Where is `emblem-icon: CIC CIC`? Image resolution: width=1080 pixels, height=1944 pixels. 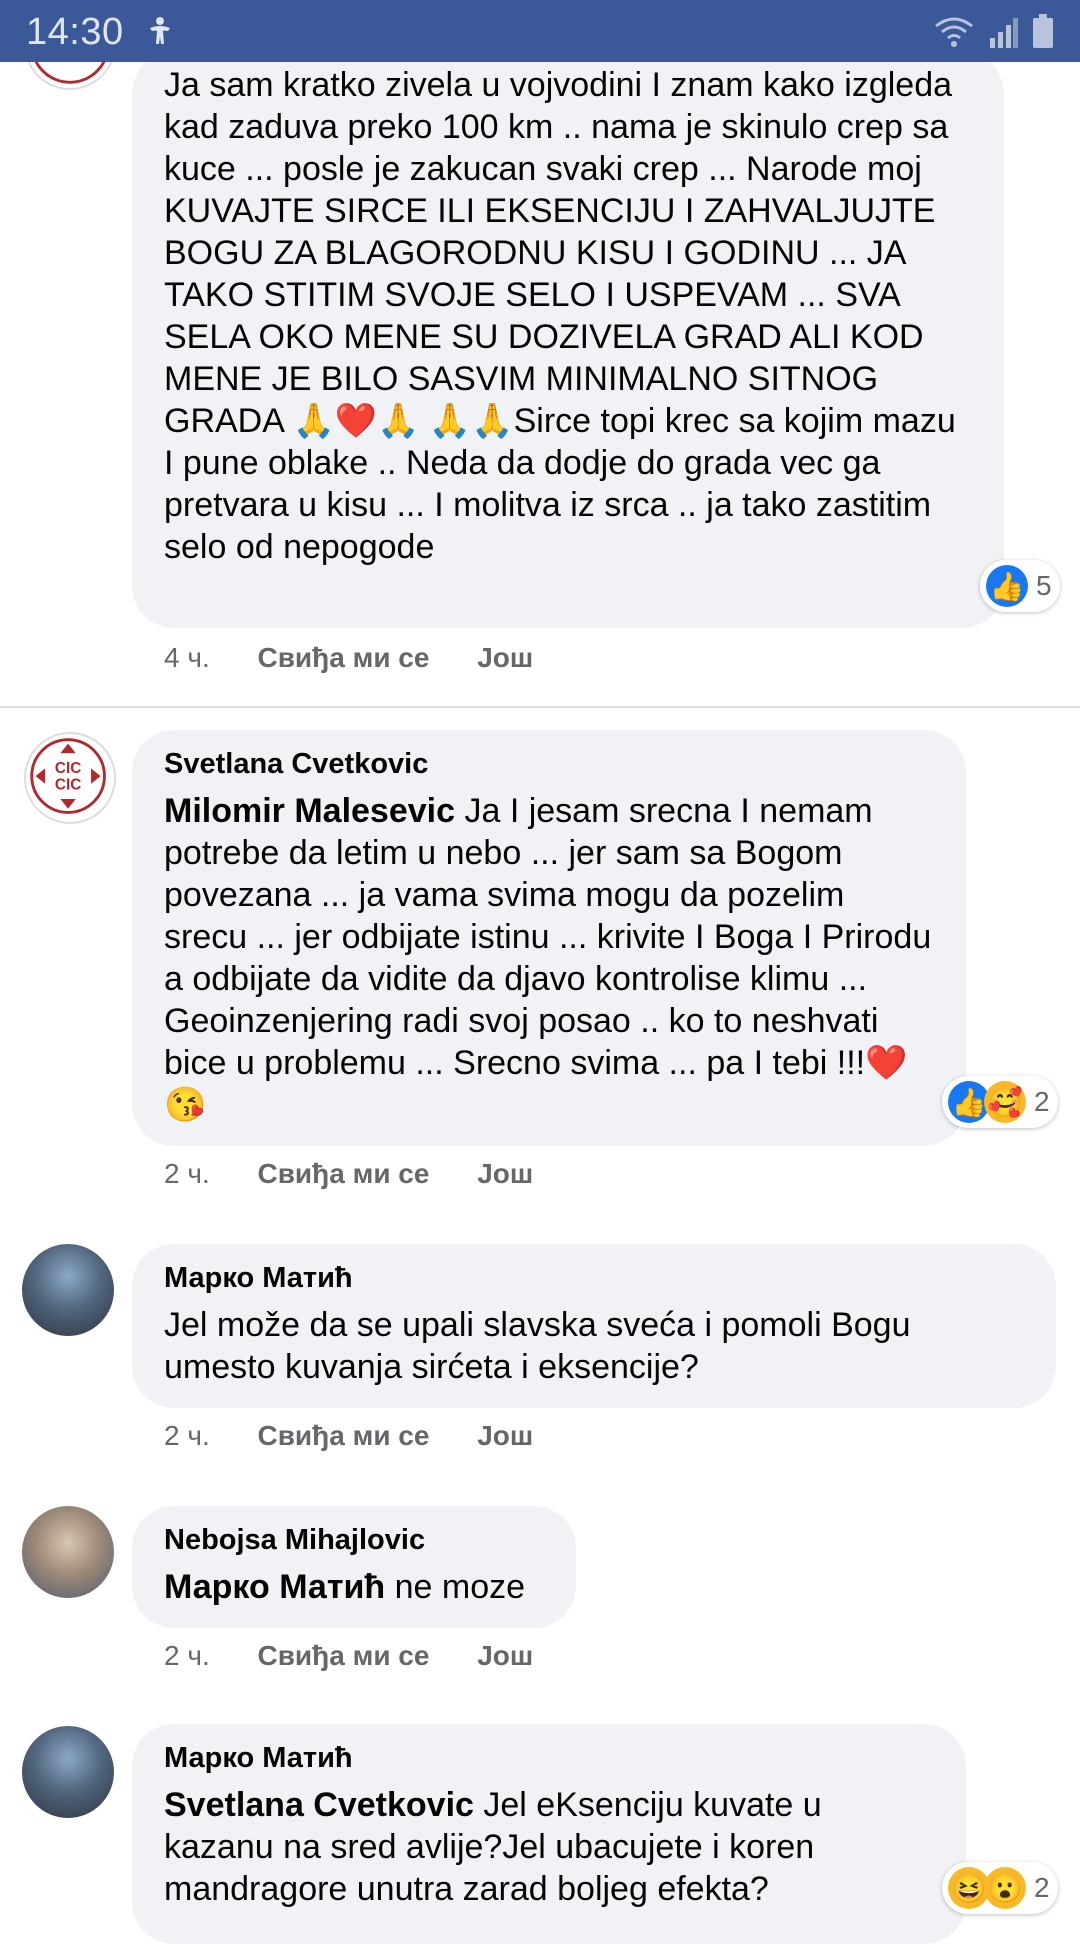
emblem-icon: CIC CIC is located at coordinates (68, 776).